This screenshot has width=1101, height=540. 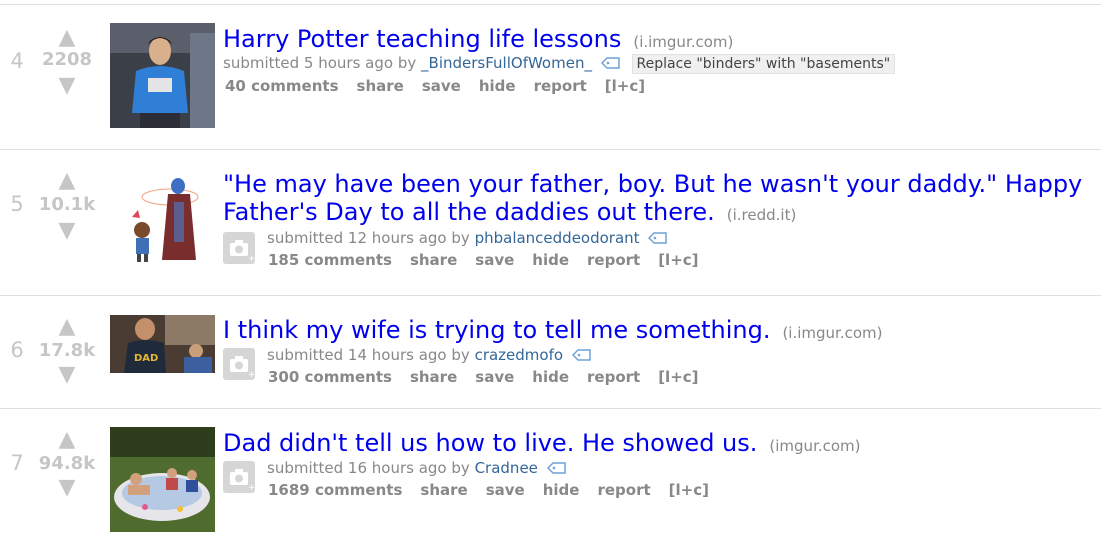 What do you see at coordinates (67, 204) in the screenshot?
I see `post-score: 10.1k` at bounding box center [67, 204].